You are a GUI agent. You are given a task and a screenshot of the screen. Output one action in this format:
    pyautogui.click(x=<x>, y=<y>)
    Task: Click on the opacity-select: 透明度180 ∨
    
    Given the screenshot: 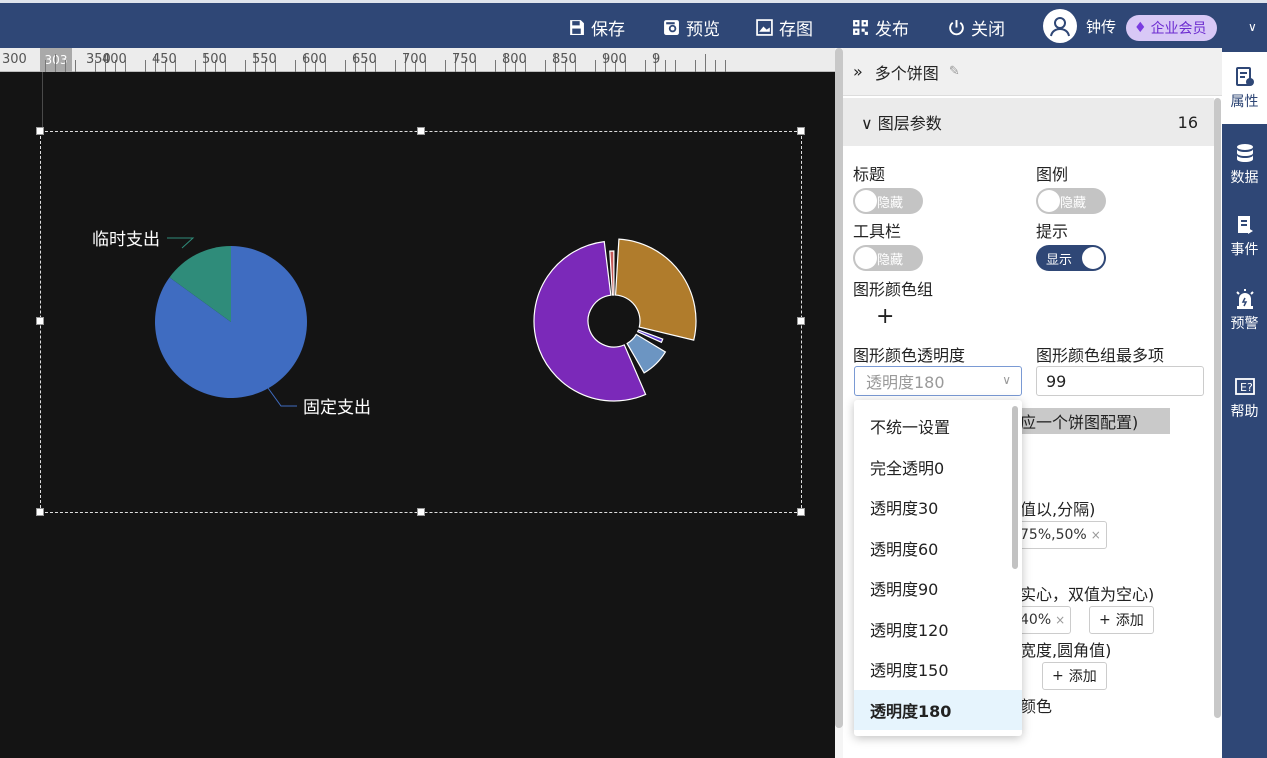 What is the action you would take?
    pyautogui.click(x=938, y=381)
    